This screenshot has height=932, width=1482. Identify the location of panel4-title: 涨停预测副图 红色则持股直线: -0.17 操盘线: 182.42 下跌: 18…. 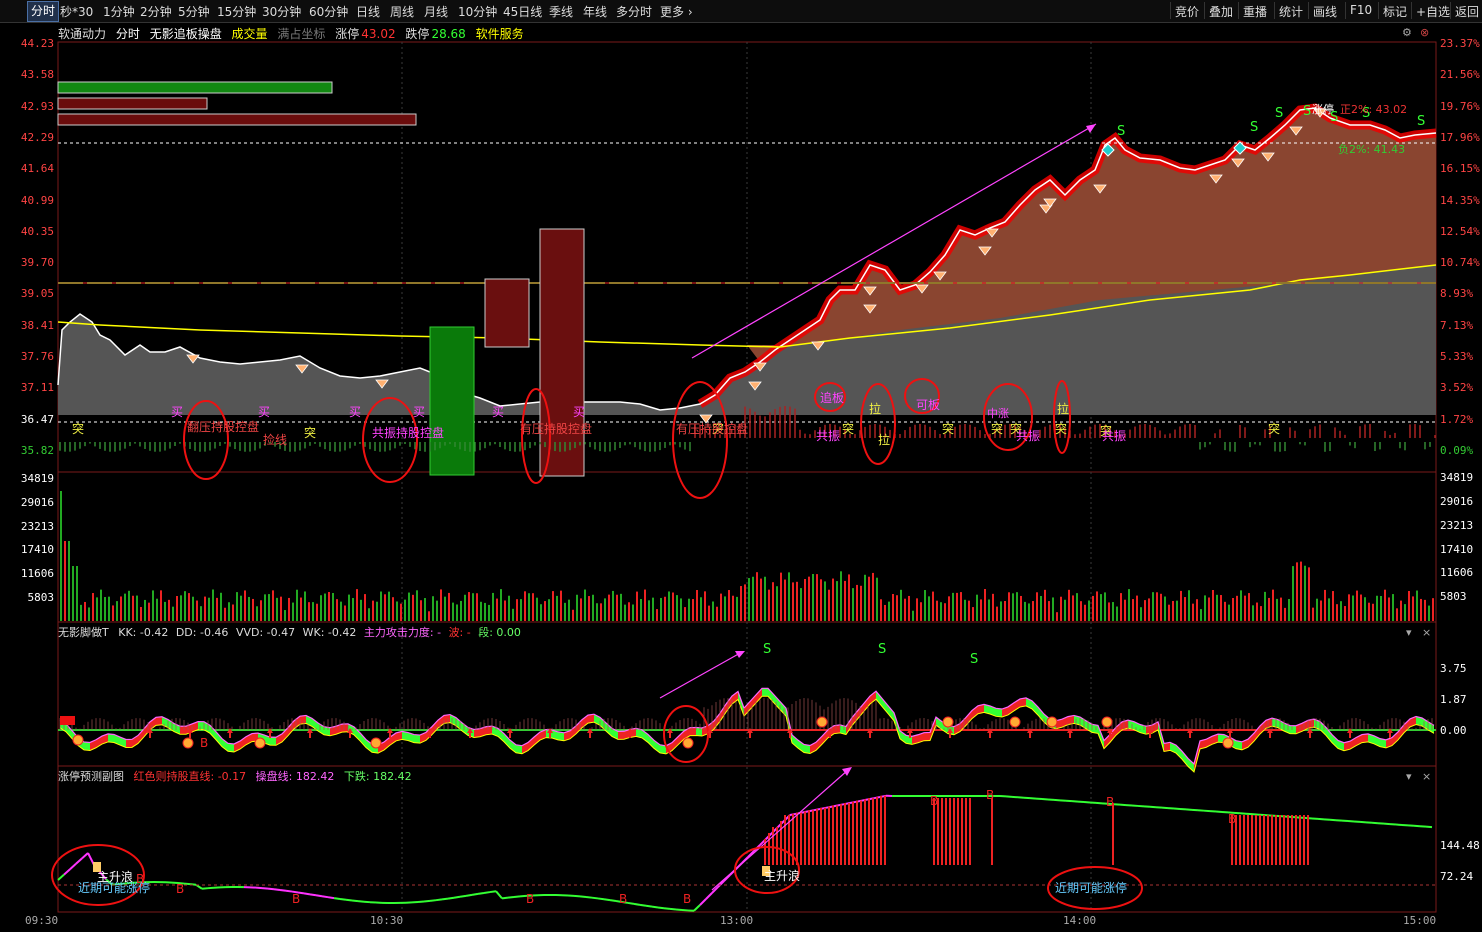
(235, 776).